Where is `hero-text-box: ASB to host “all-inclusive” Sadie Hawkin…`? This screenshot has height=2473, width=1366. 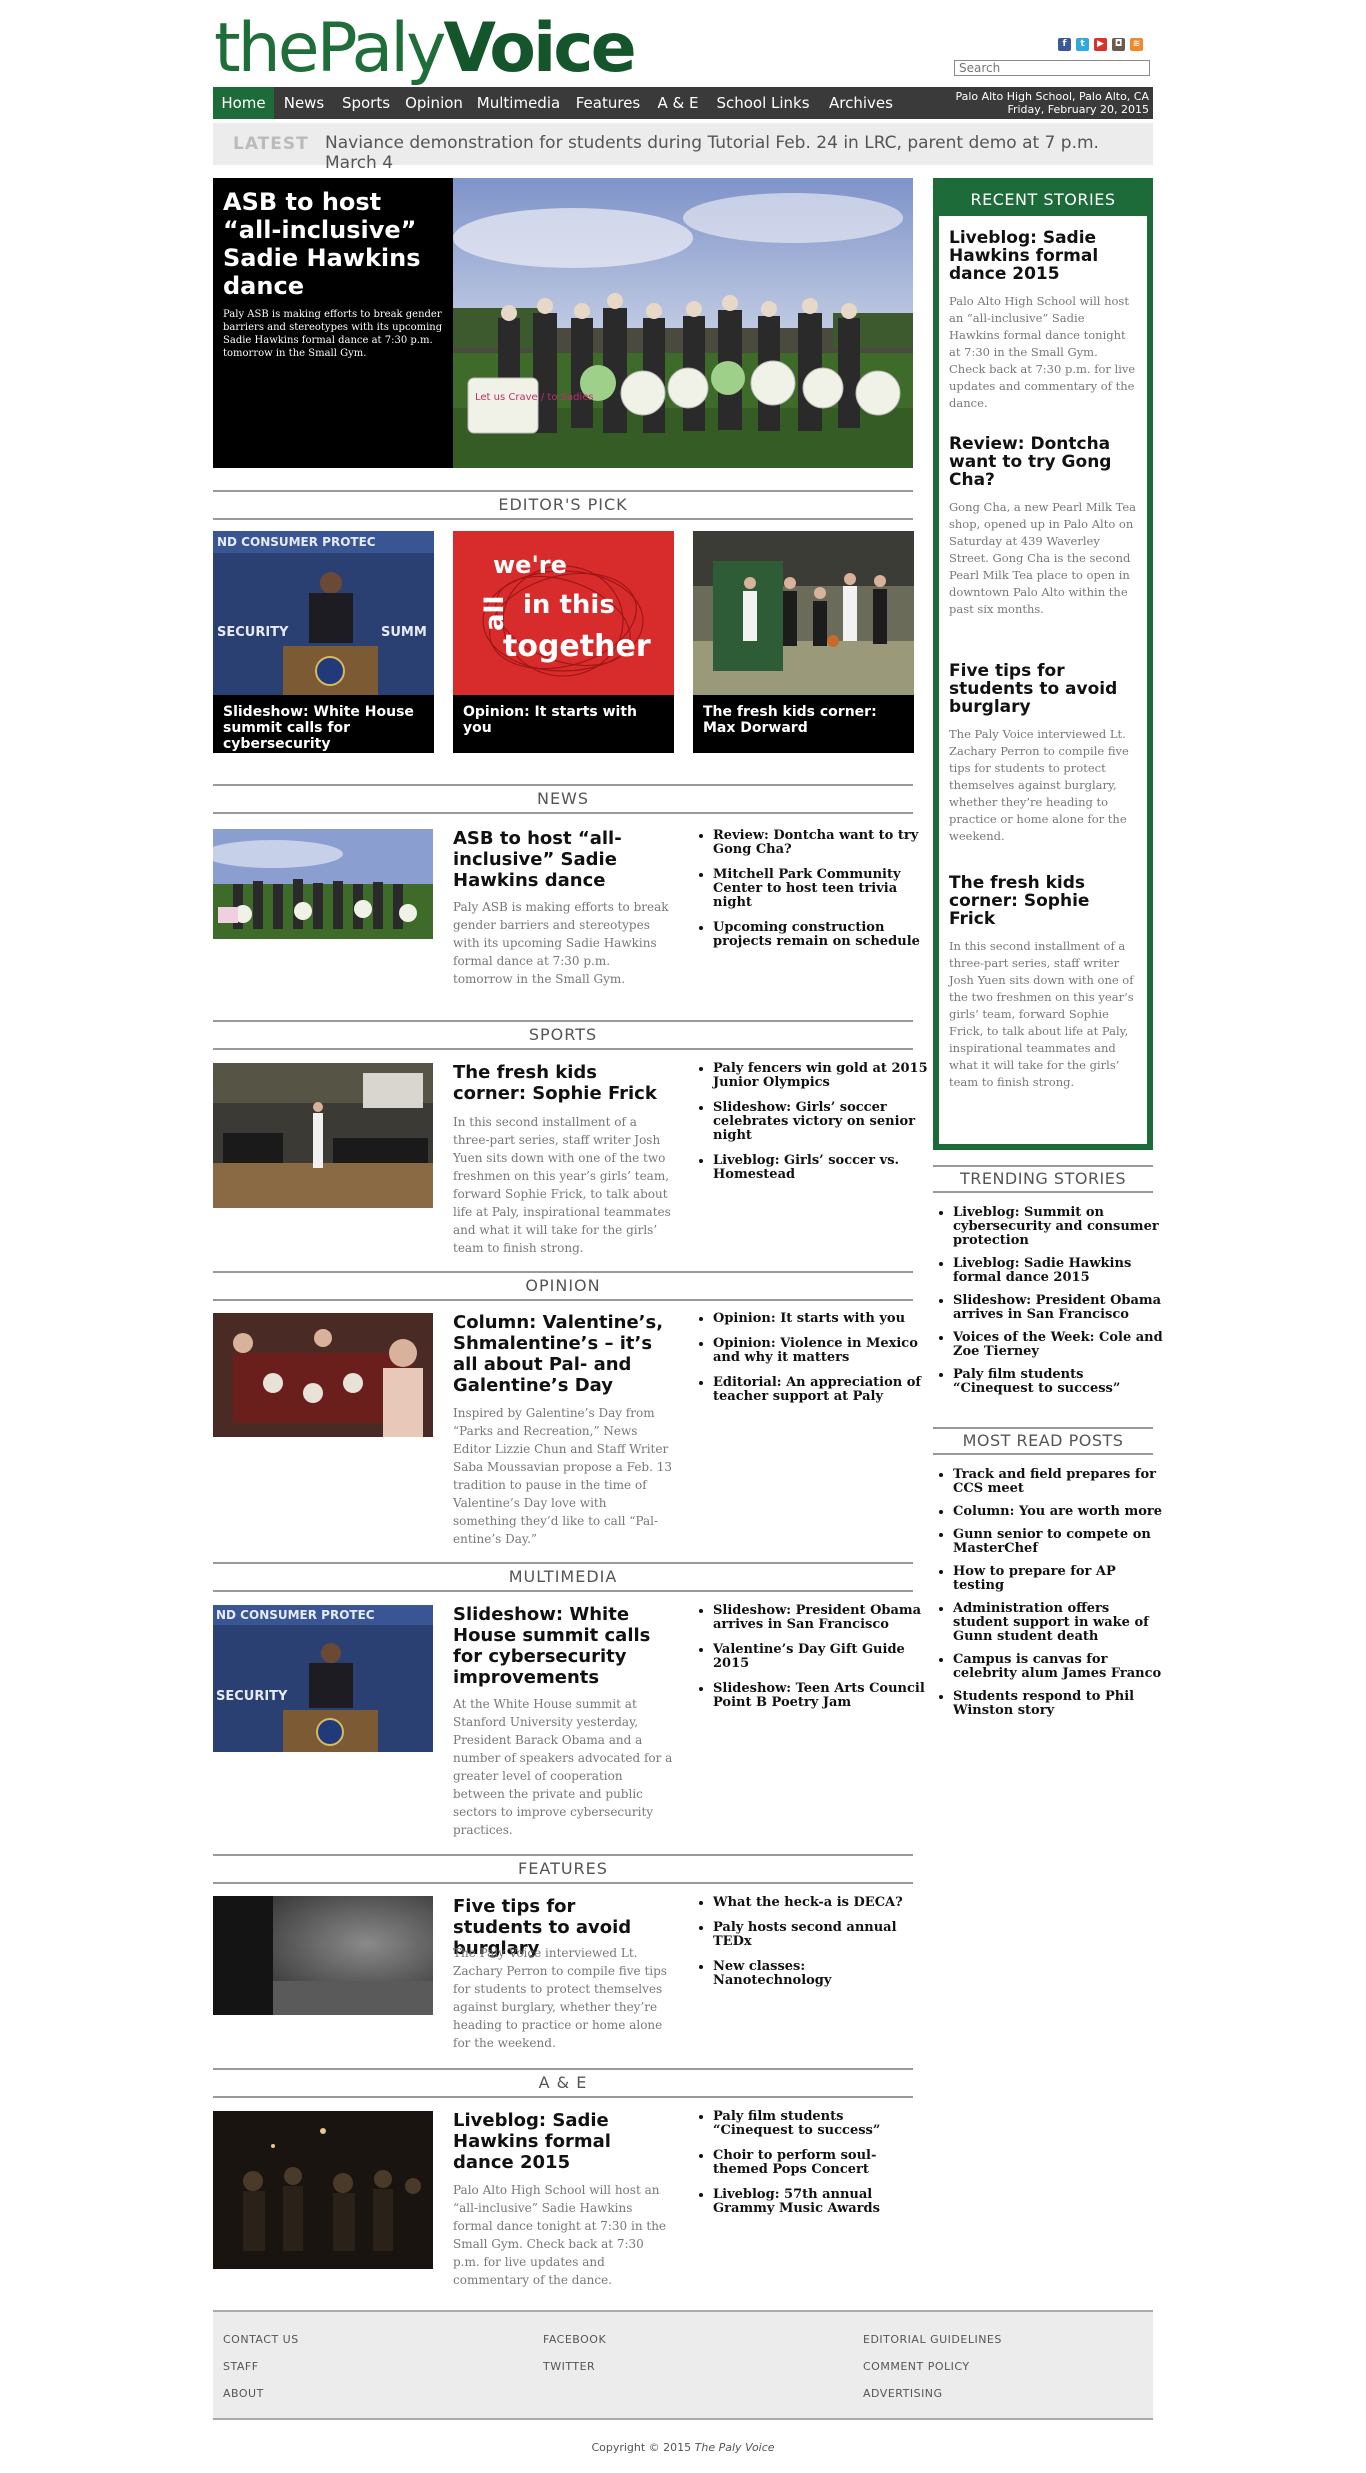 hero-text-box: ASB to host “all-inclusive” Sadie Hawkin… is located at coordinates (333, 323).